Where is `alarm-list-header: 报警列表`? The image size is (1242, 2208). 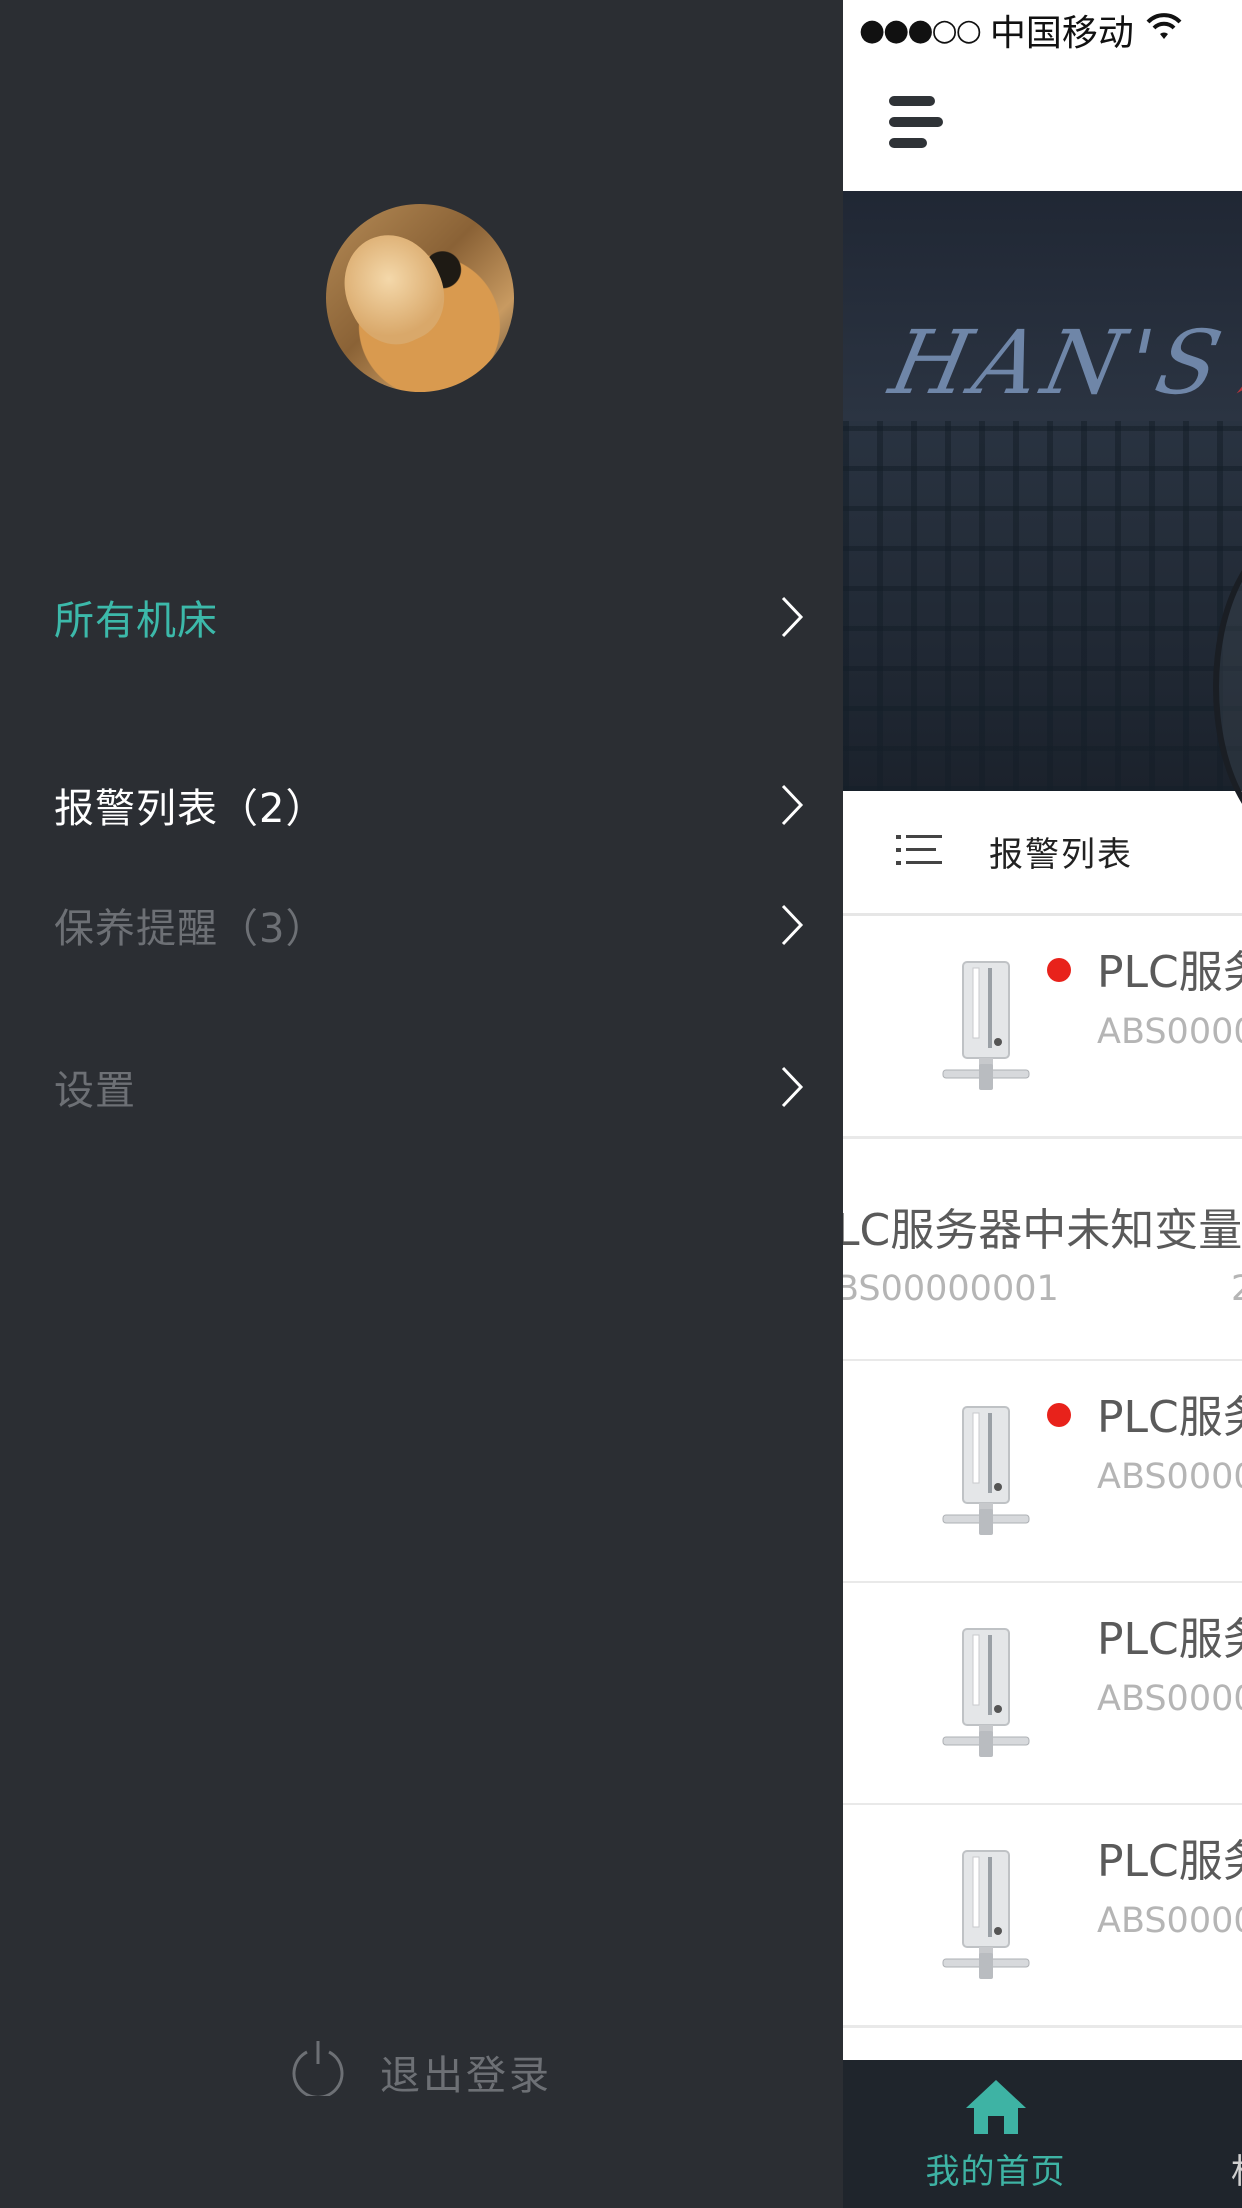 alarm-list-header: 报警列表 is located at coordinates (1042, 853).